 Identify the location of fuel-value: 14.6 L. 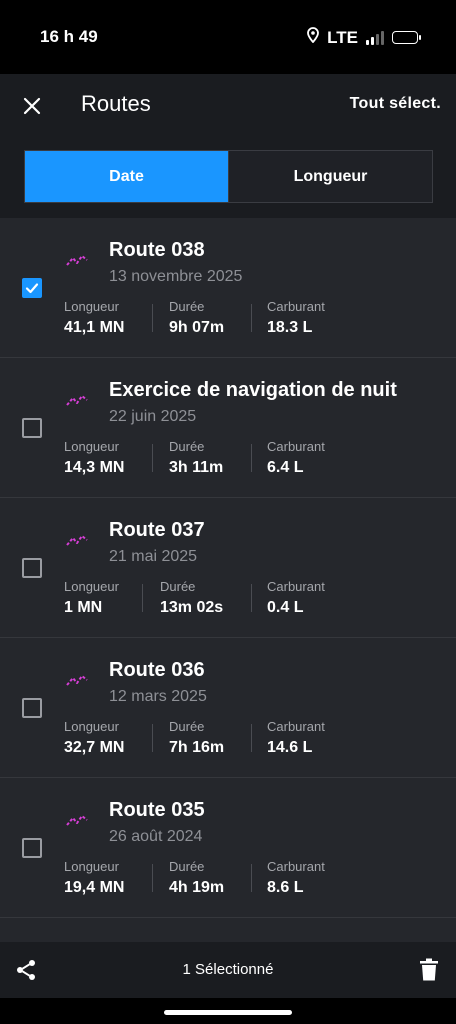
(290, 747).